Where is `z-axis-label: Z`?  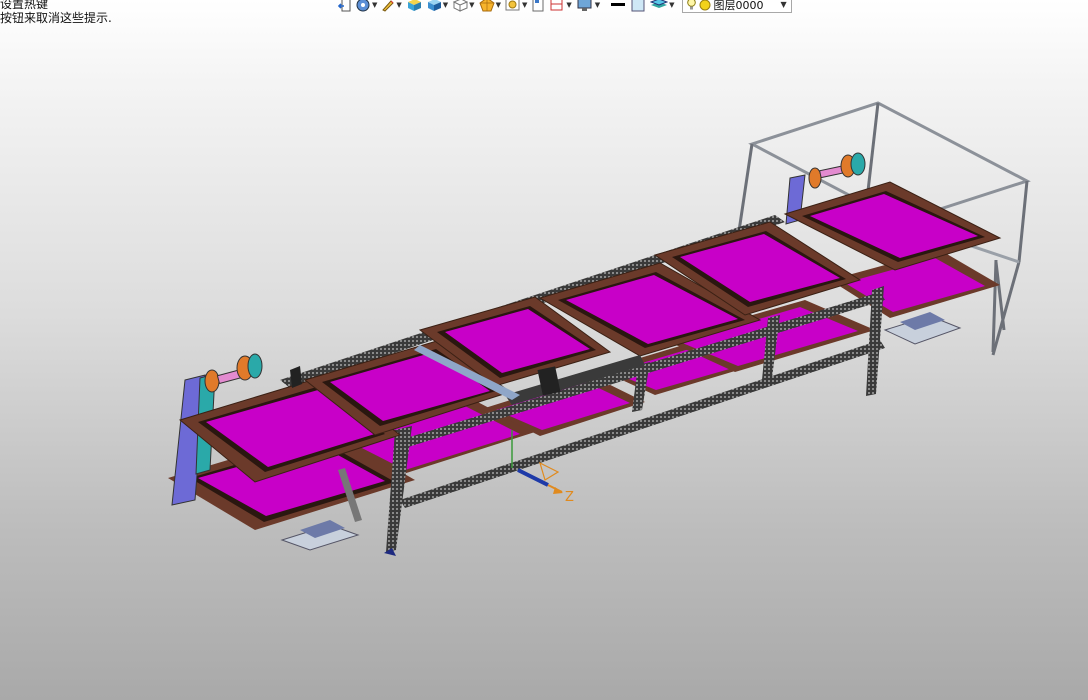
z-axis-label: Z is located at coordinates (569, 497).